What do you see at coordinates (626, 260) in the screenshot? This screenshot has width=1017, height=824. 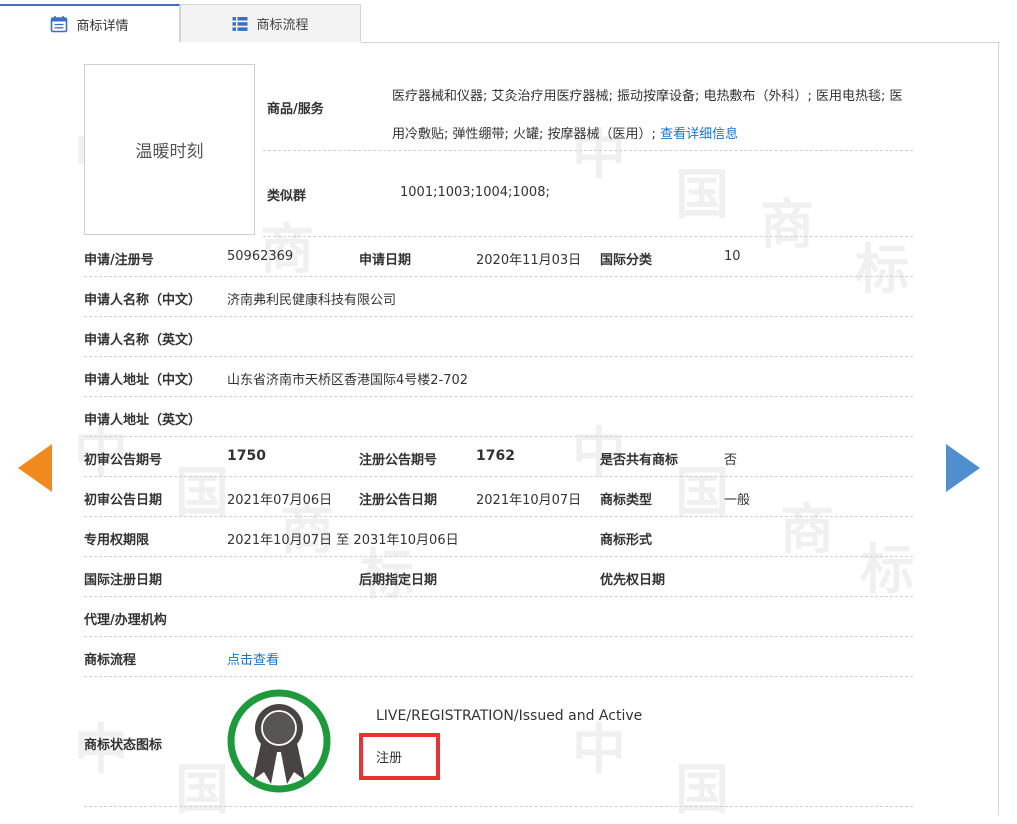 I see `intl-class-label: 国际分类` at bounding box center [626, 260].